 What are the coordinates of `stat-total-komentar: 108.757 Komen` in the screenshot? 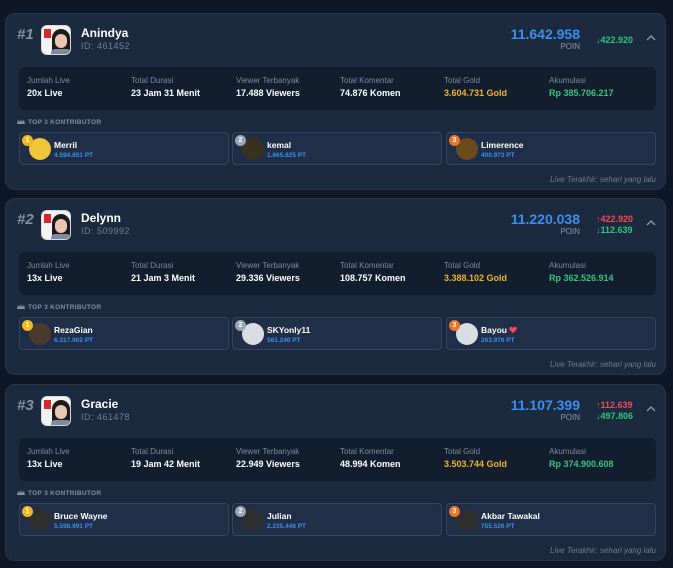 It's located at (373, 278).